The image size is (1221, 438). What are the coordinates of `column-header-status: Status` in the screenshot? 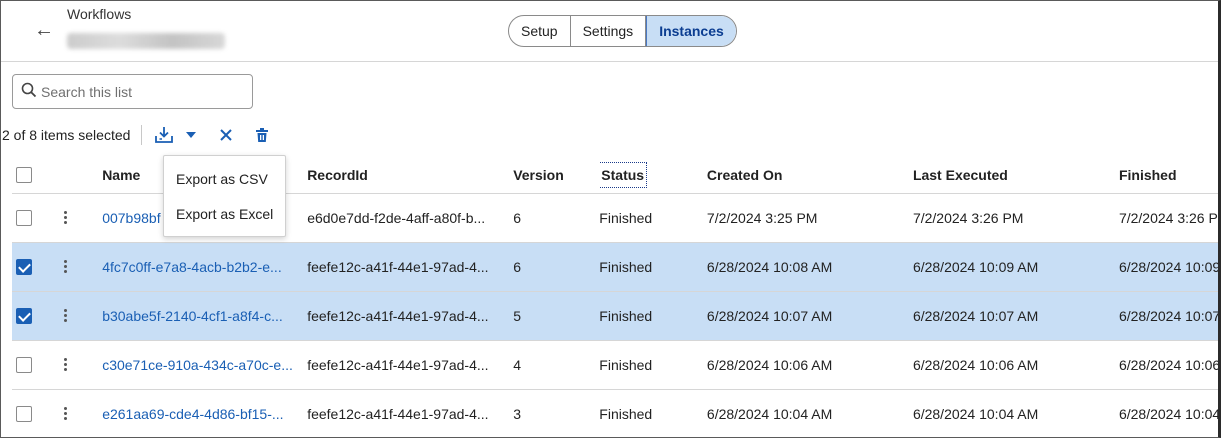 It's located at (623, 174).